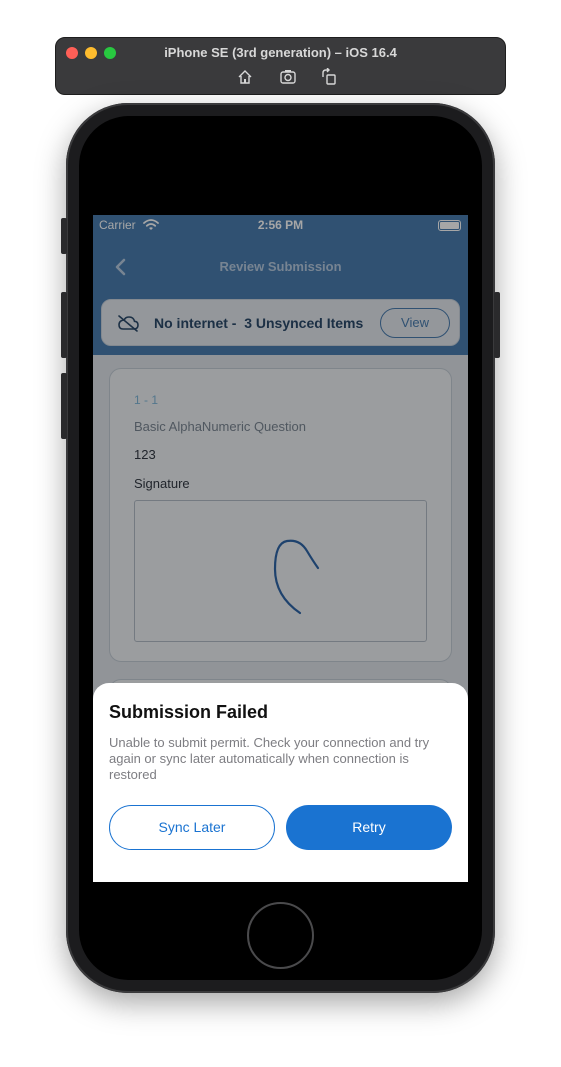 The height and width of the screenshot is (1067, 561). Describe the element at coordinates (64, 236) in the screenshot. I see `mute-switch` at that location.